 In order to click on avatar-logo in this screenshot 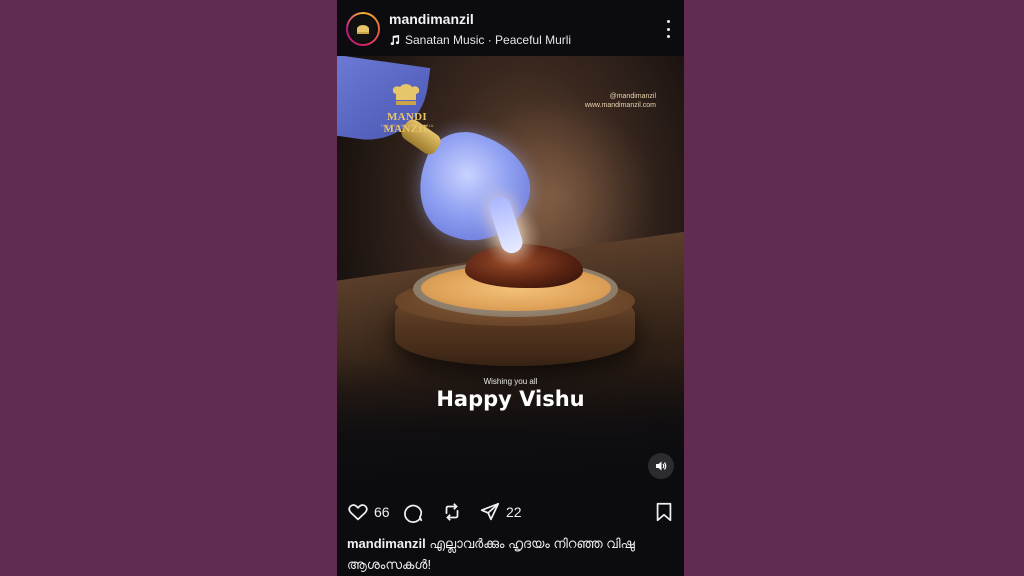, I will do `click(363, 29)`.